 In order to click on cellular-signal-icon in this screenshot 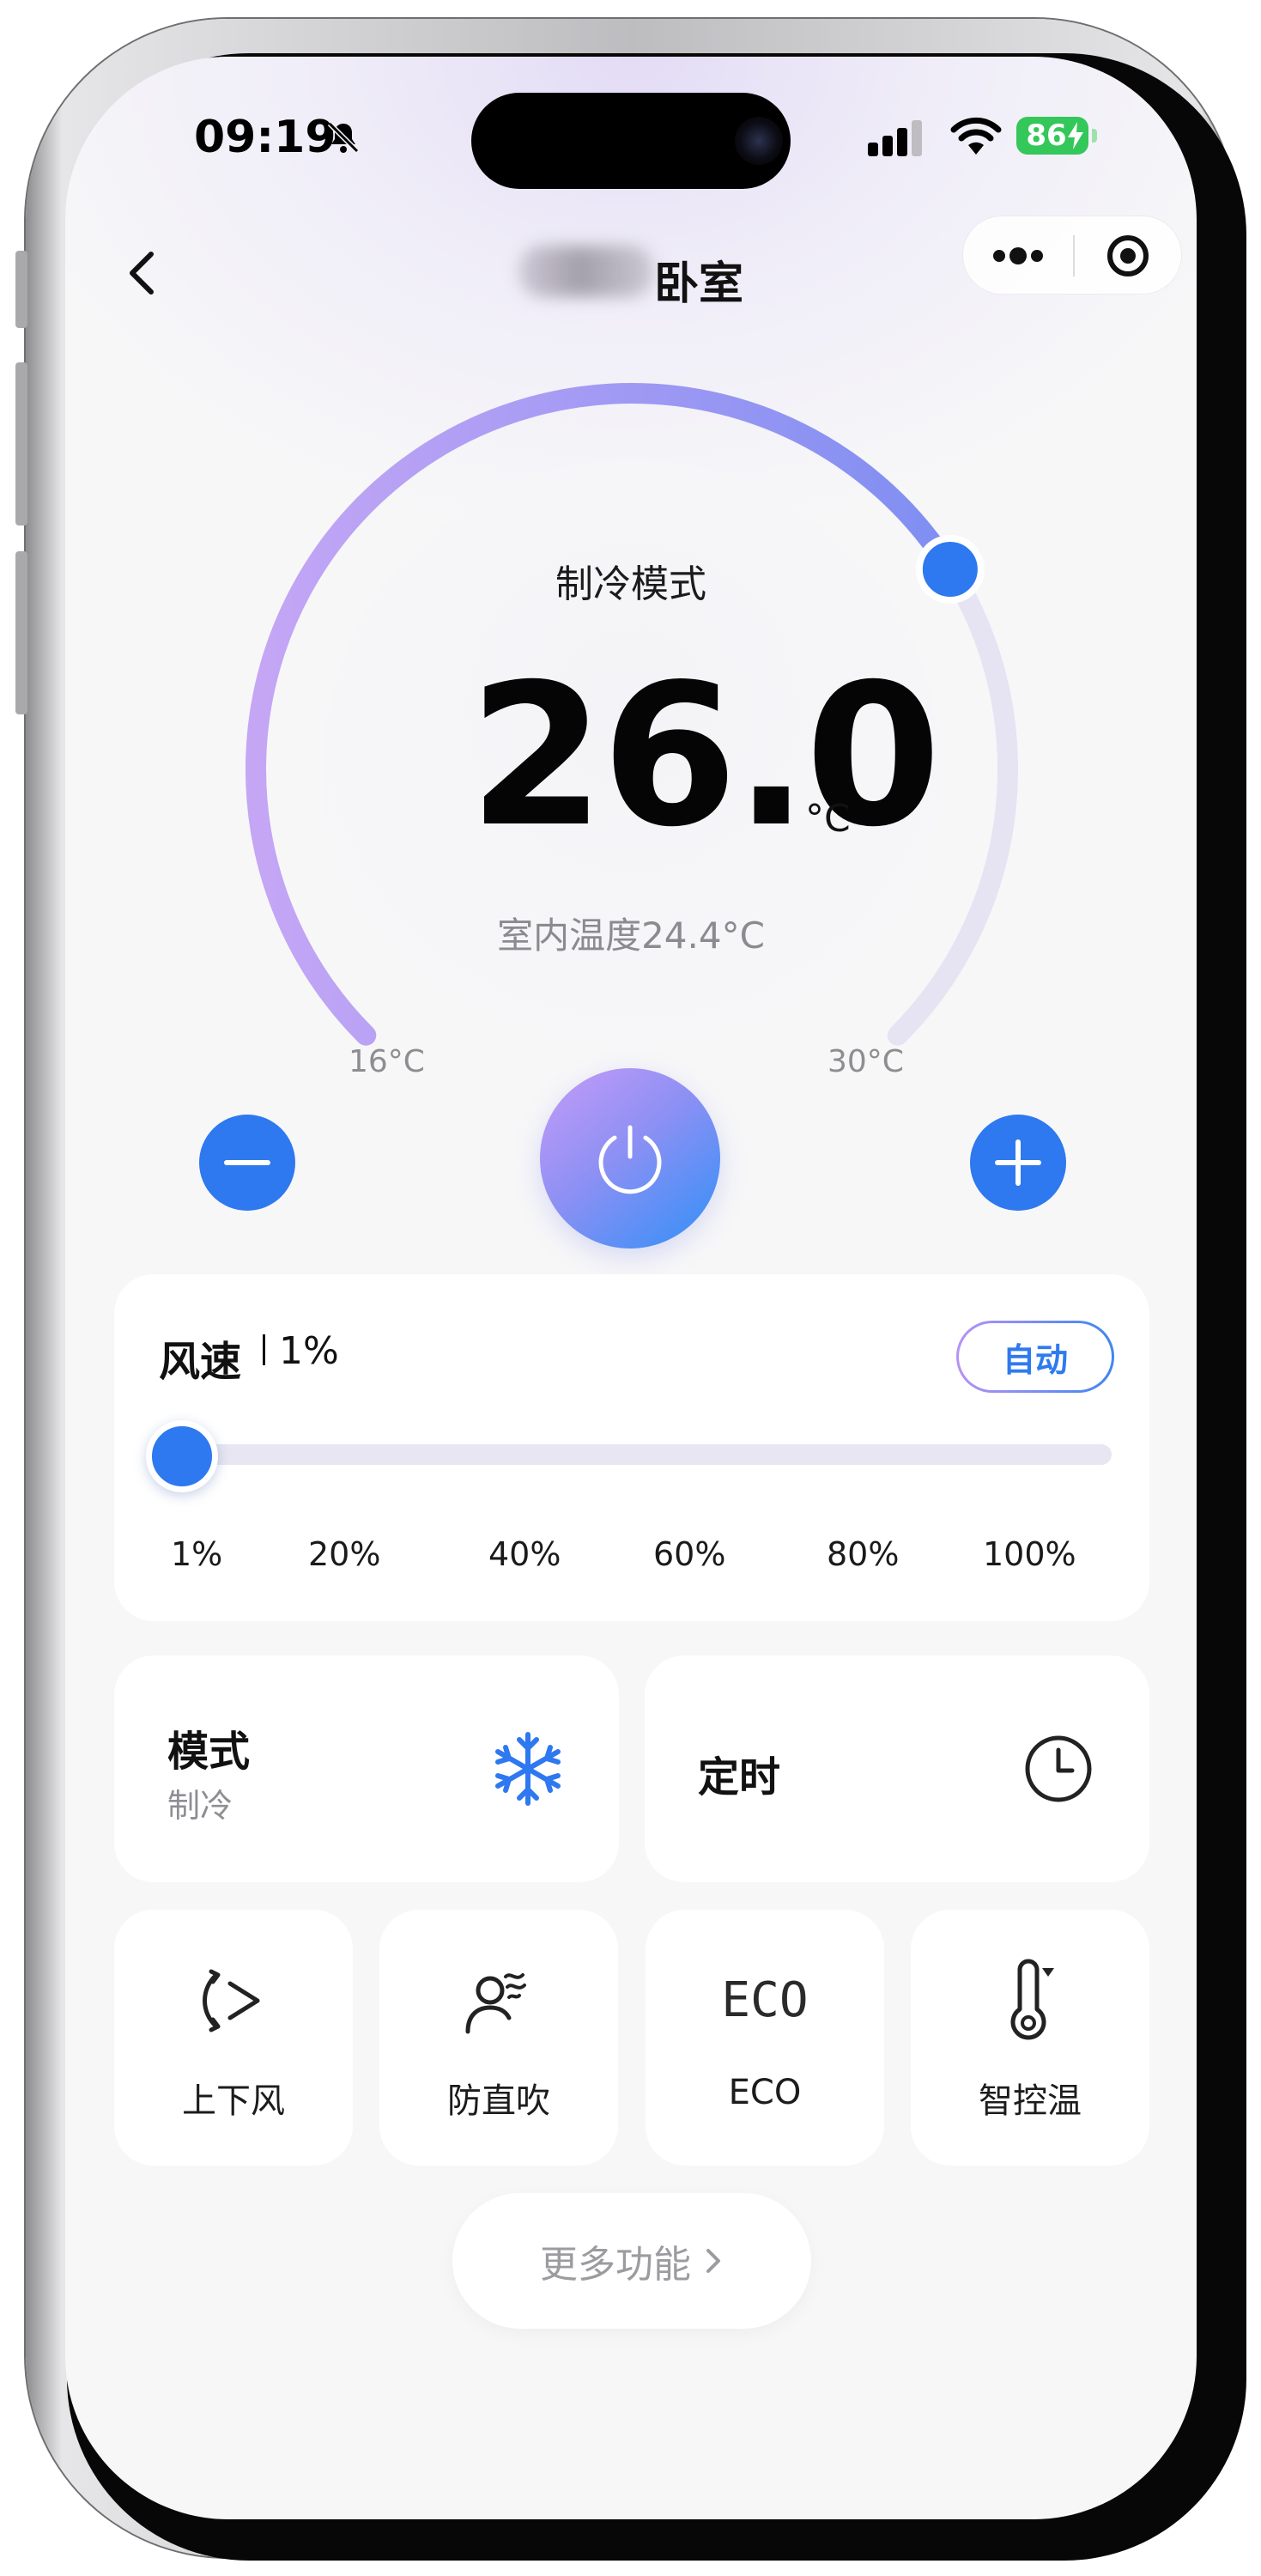, I will do `click(897, 139)`.